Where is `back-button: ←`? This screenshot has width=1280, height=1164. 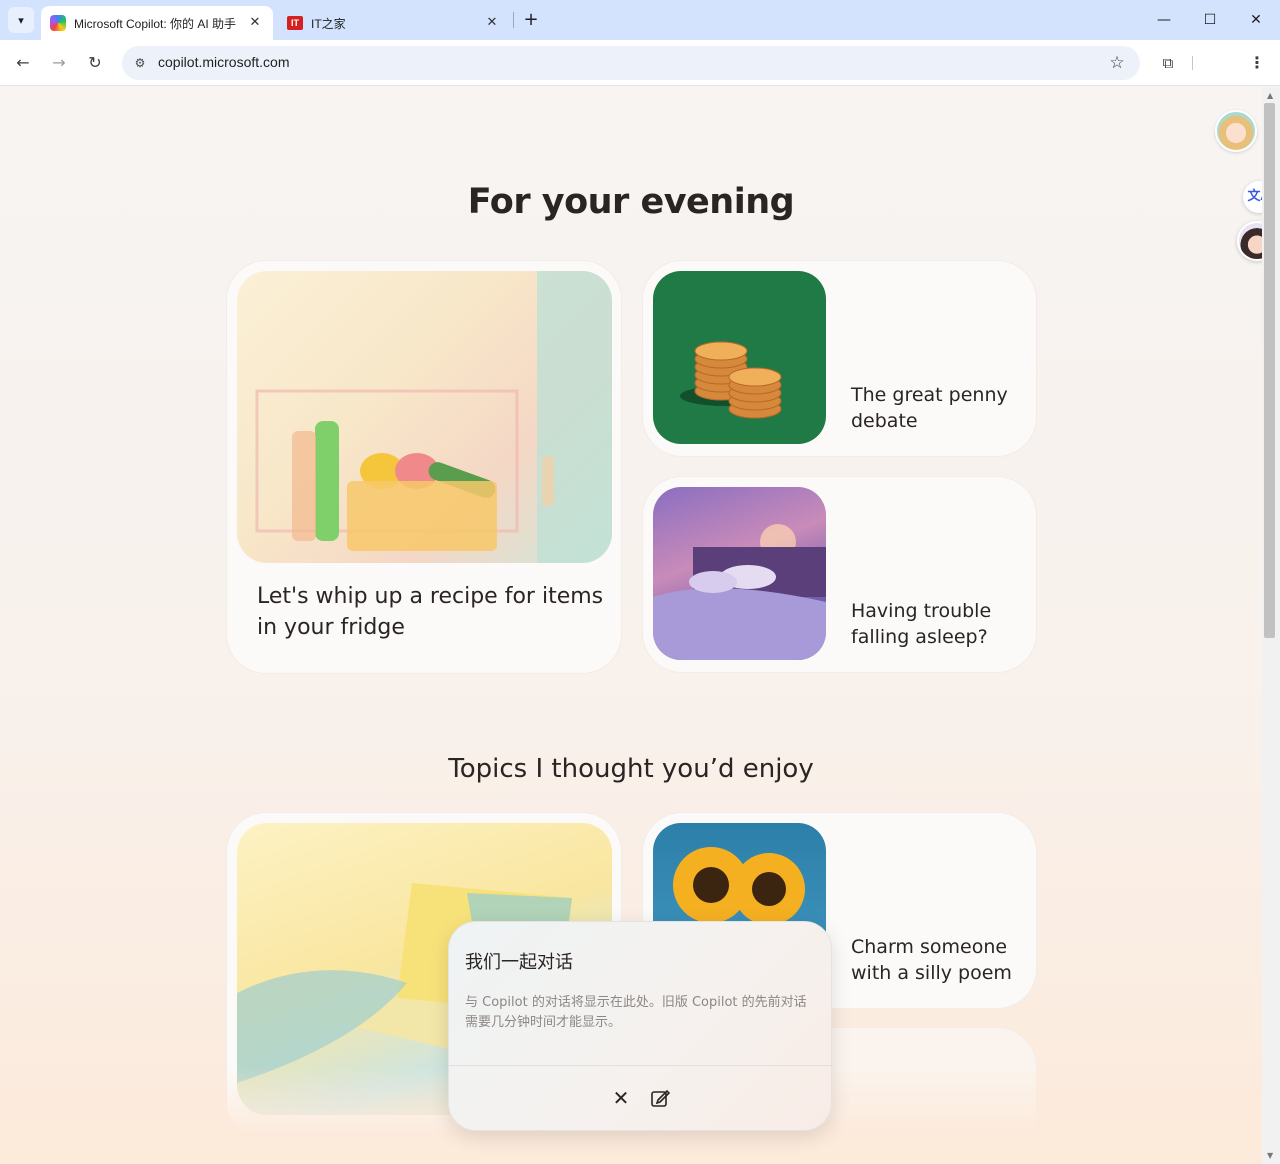 back-button: ← is located at coordinates (23, 63).